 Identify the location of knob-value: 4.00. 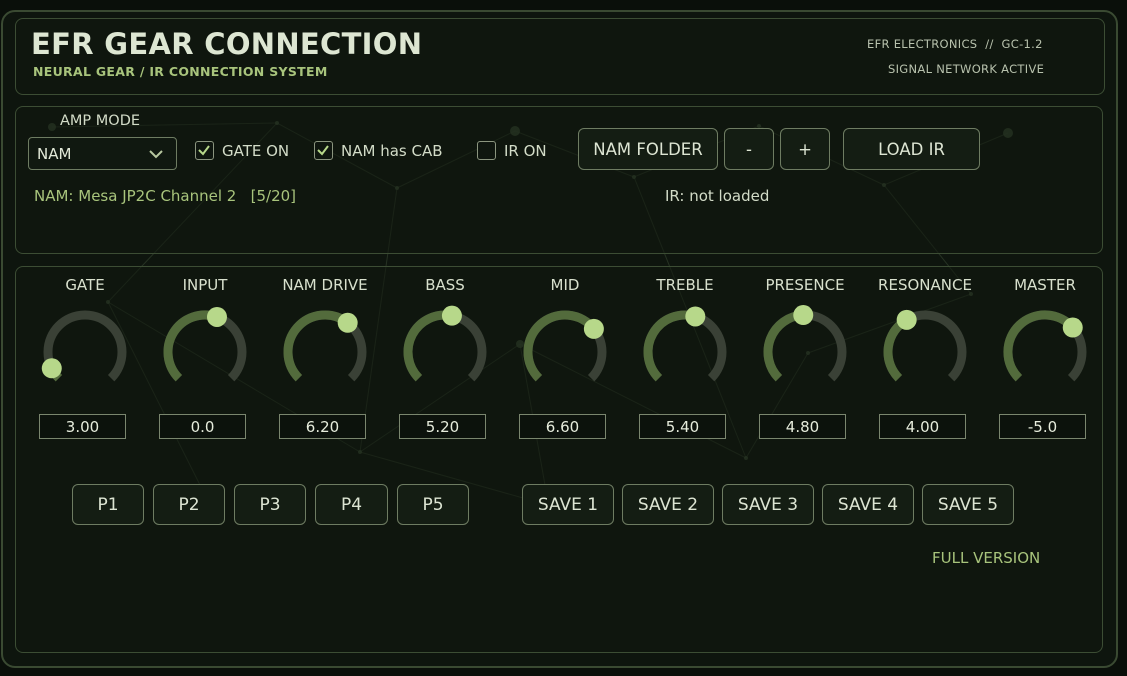
(922, 426).